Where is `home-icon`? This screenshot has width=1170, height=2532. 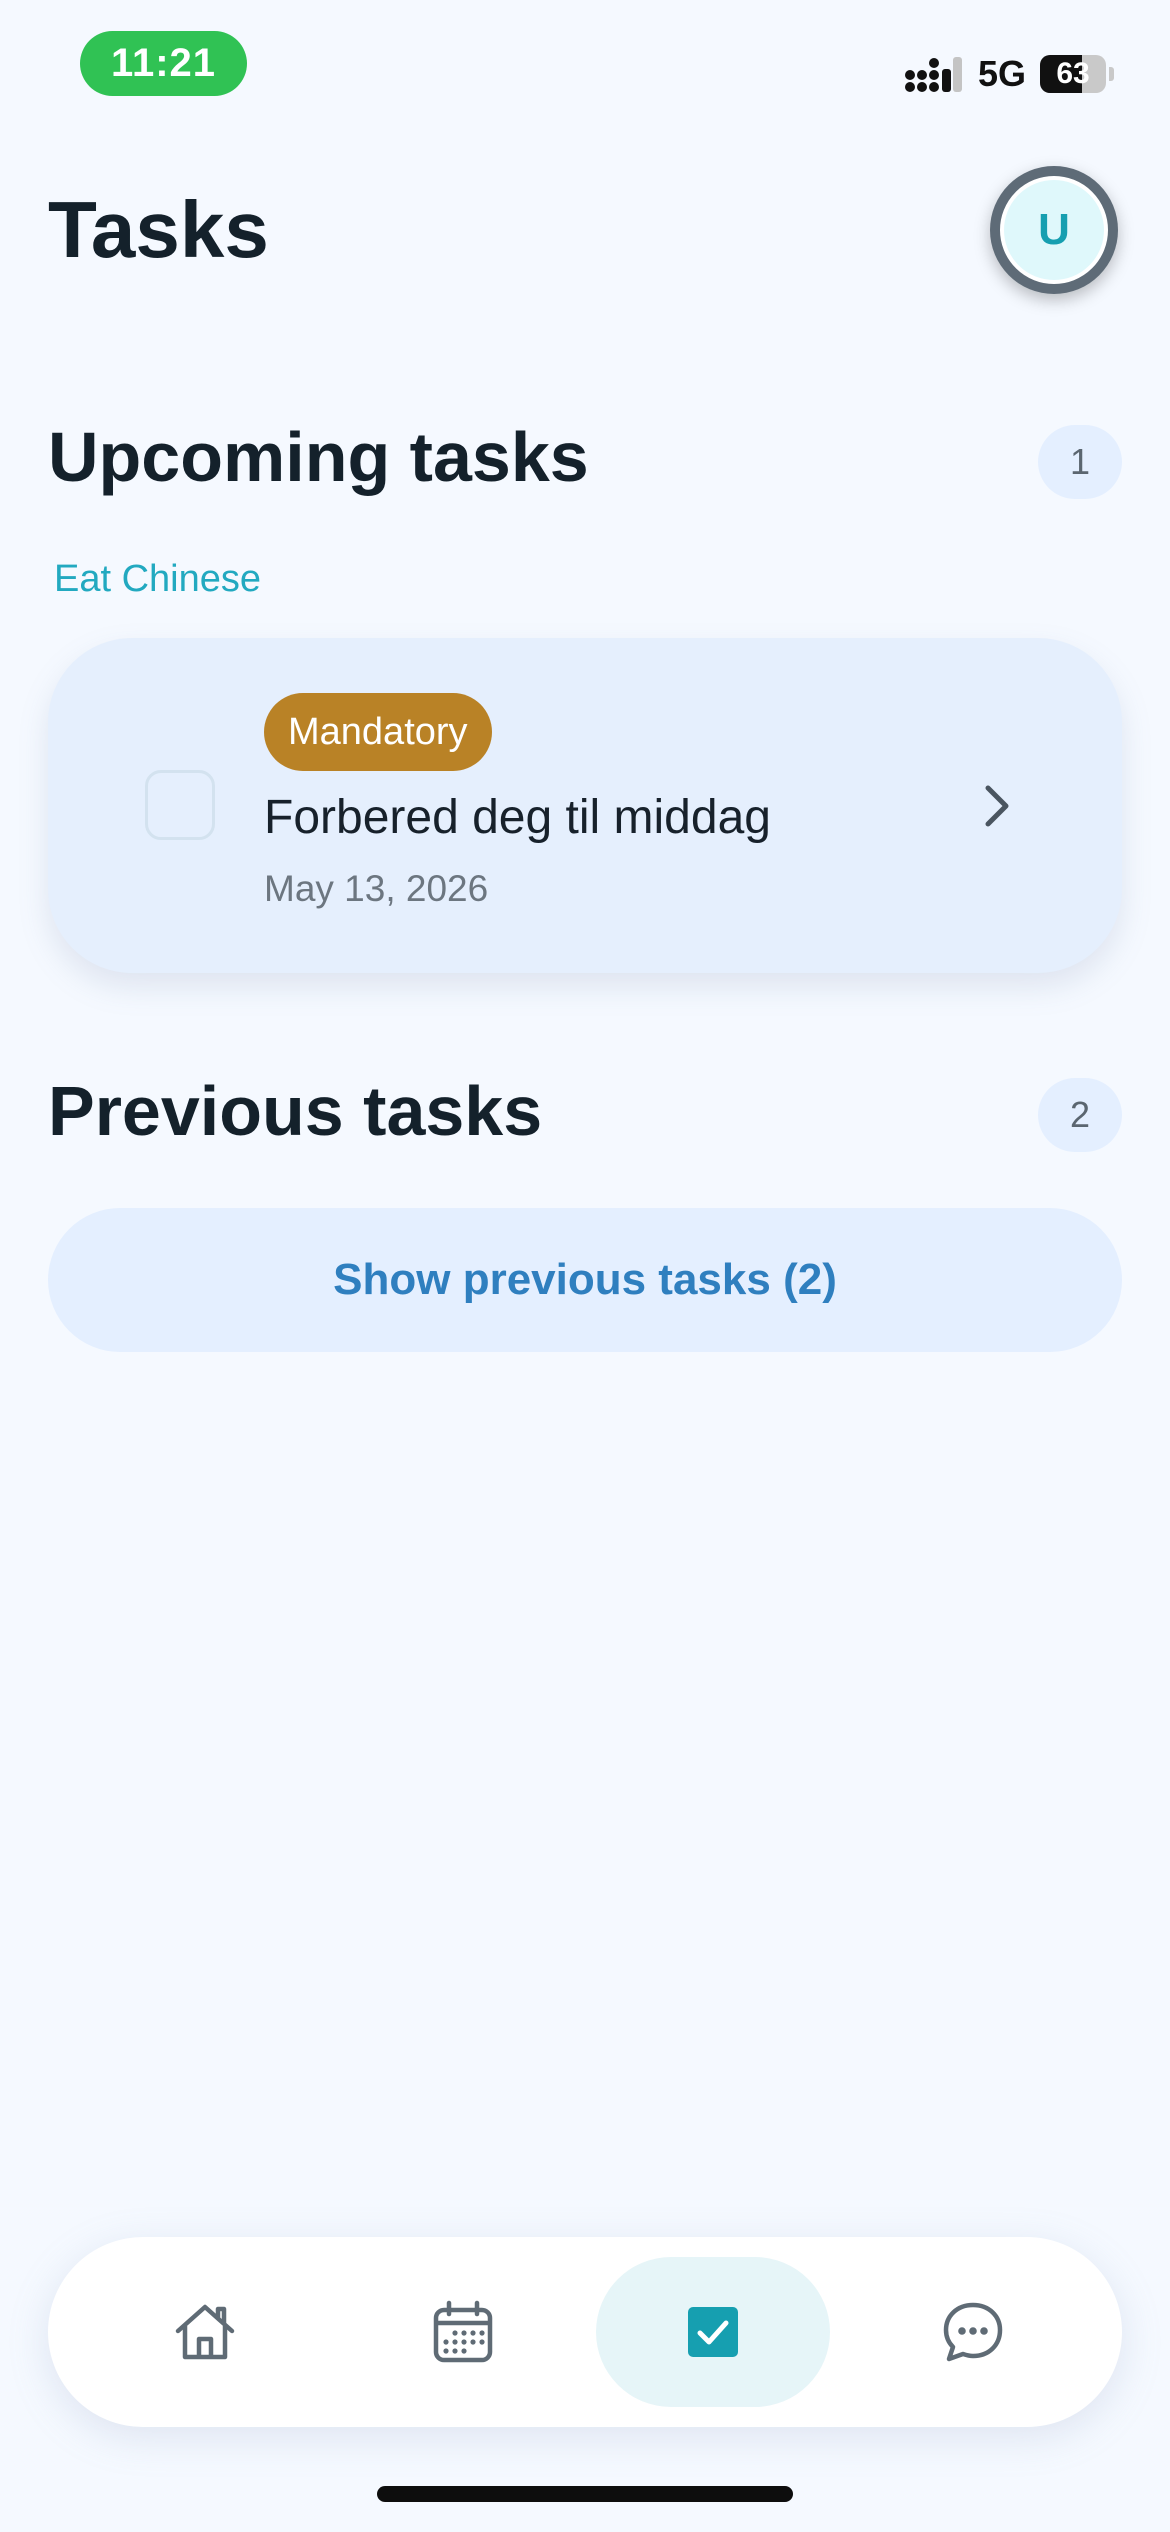 home-icon is located at coordinates (205, 2332).